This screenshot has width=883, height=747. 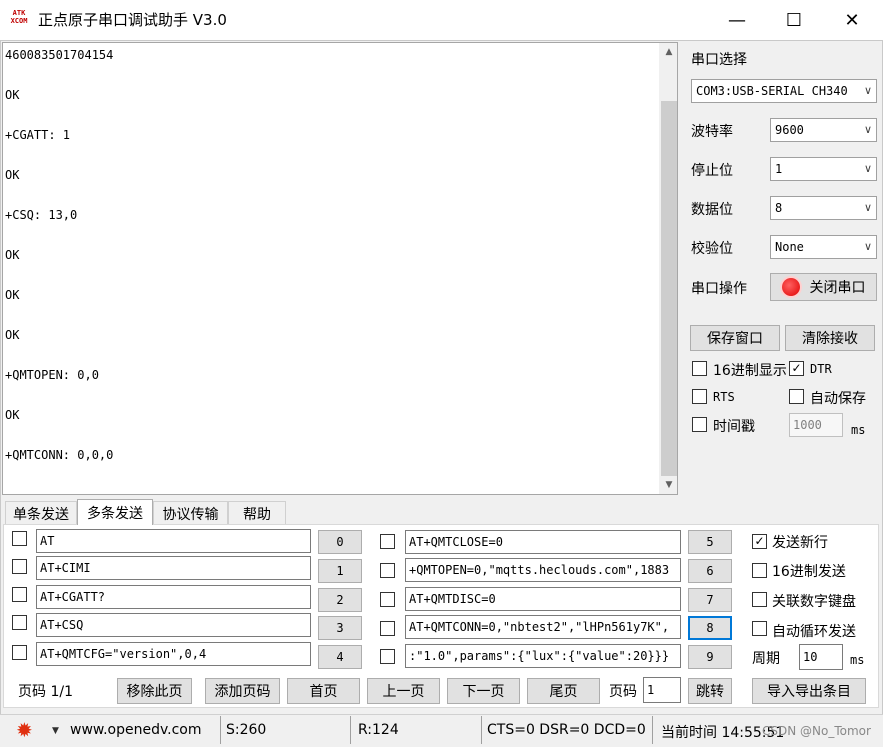 What do you see at coordinates (173, 654) in the screenshot?
I see `command-input-4: AT+QMTCFG="version",0,4` at bounding box center [173, 654].